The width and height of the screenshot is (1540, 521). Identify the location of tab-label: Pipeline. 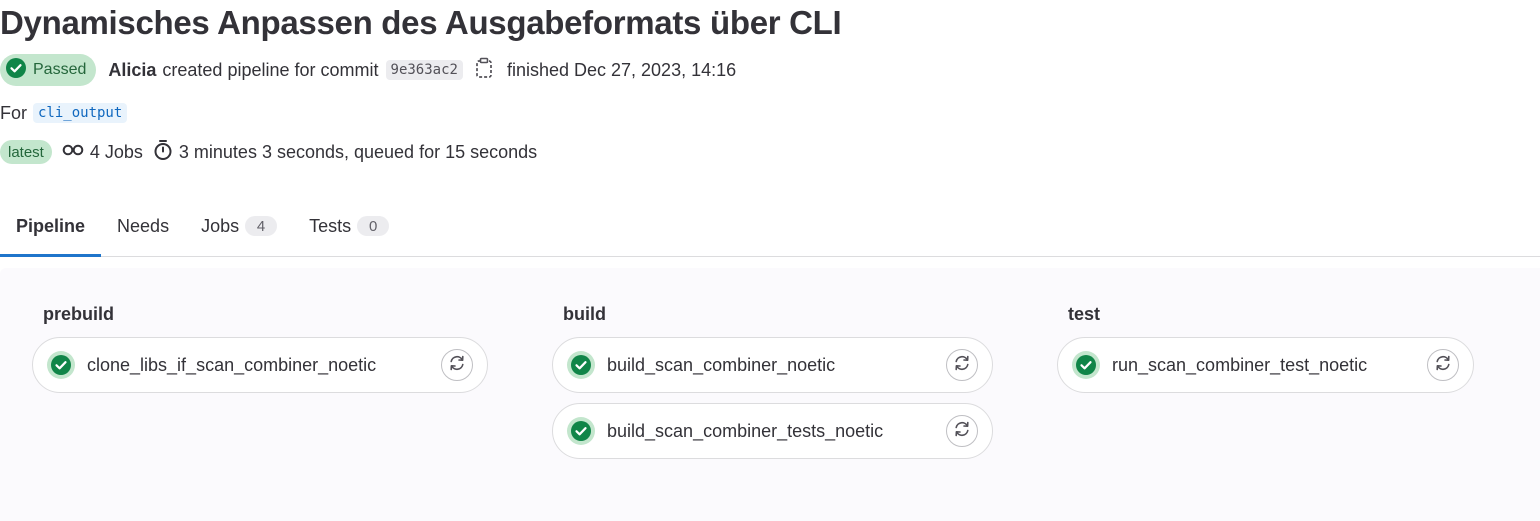
(51, 225).